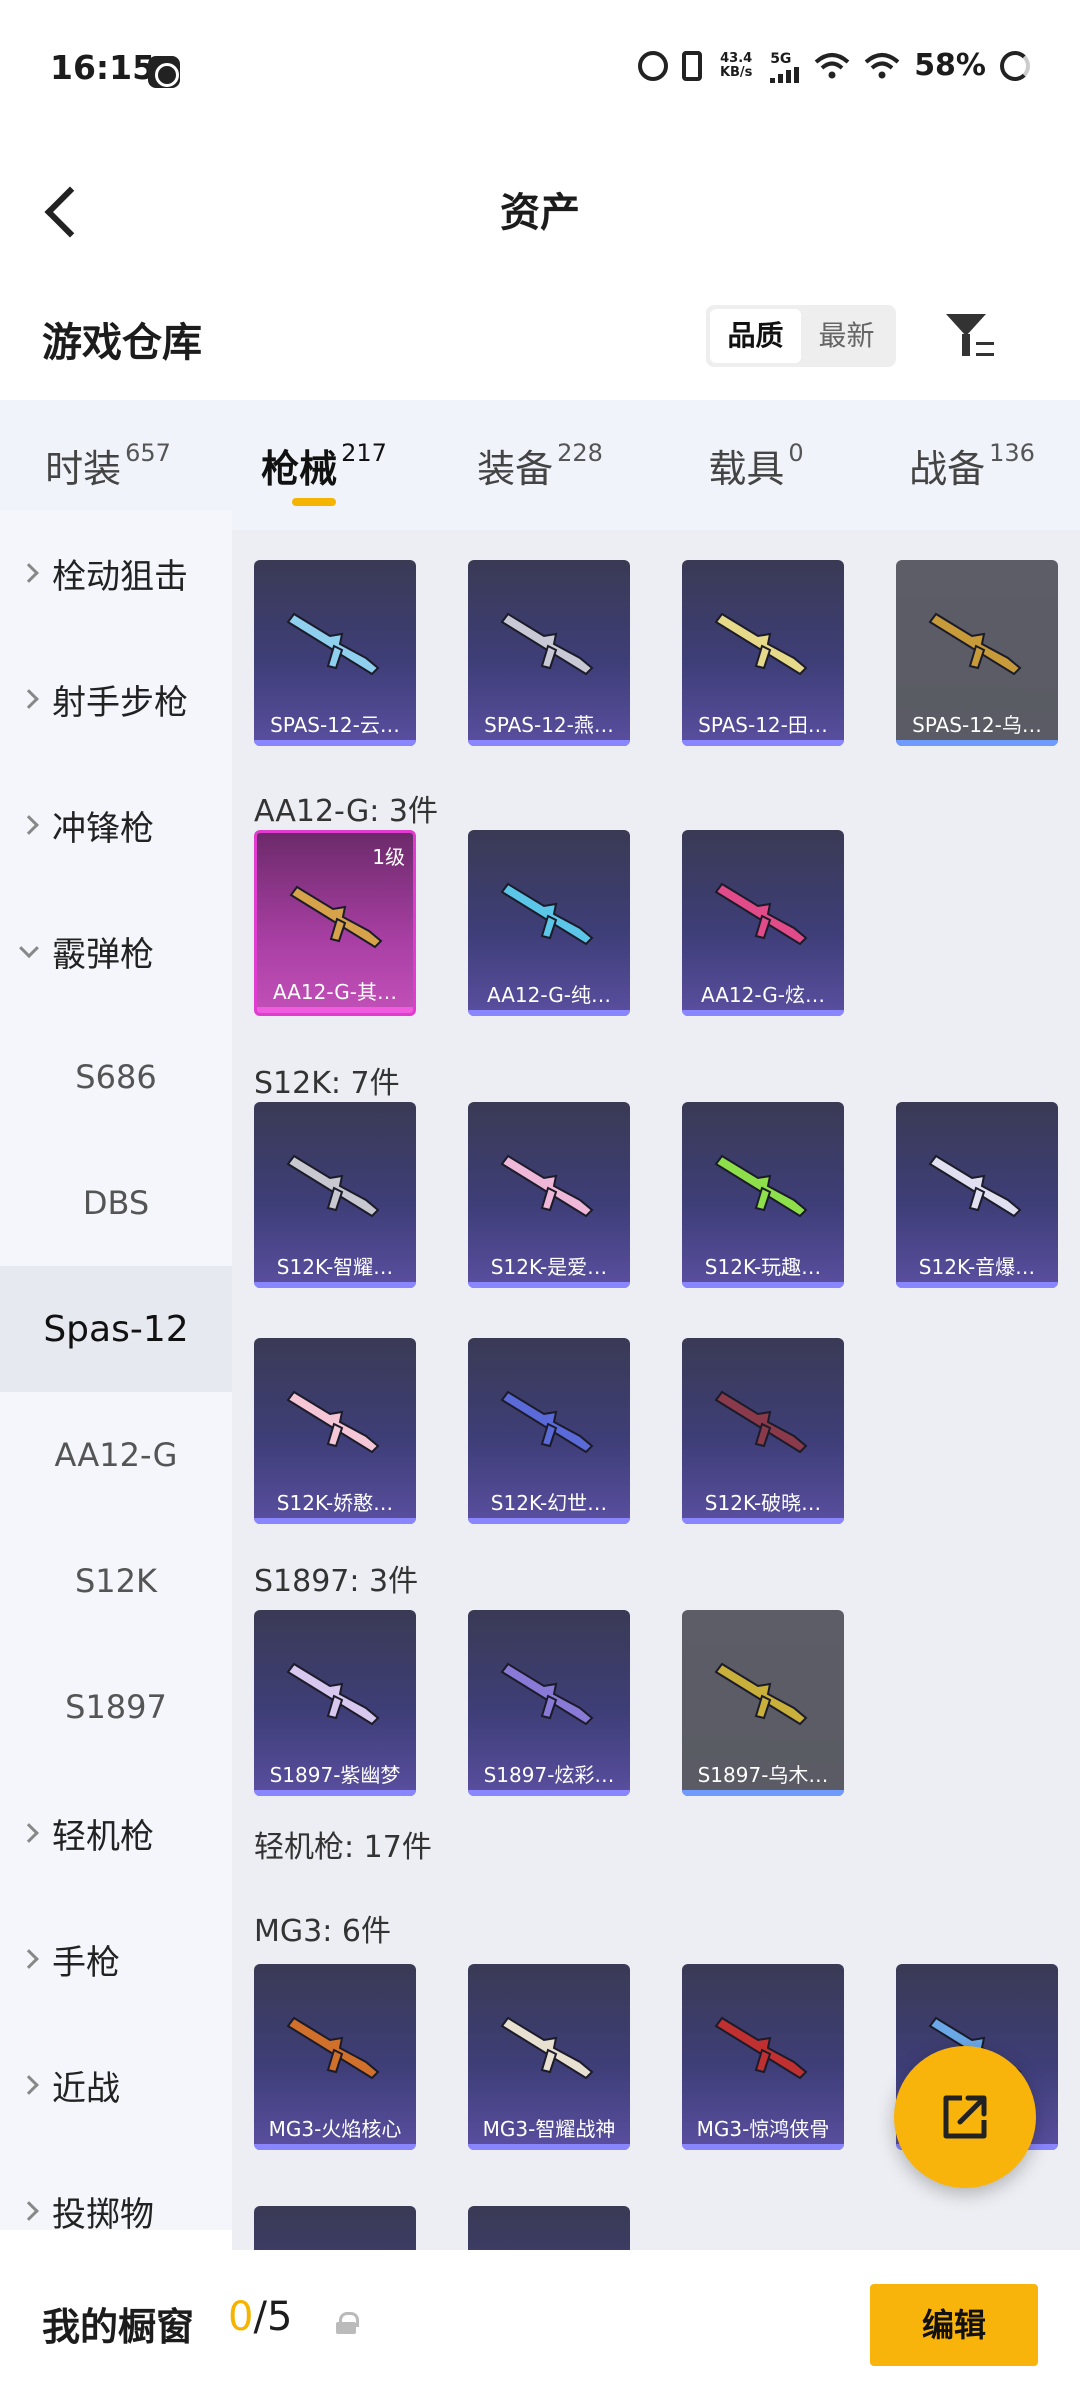 This screenshot has height=2400, width=1080. I want to click on sidebar-item-dbs: DBS, so click(116, 1203).